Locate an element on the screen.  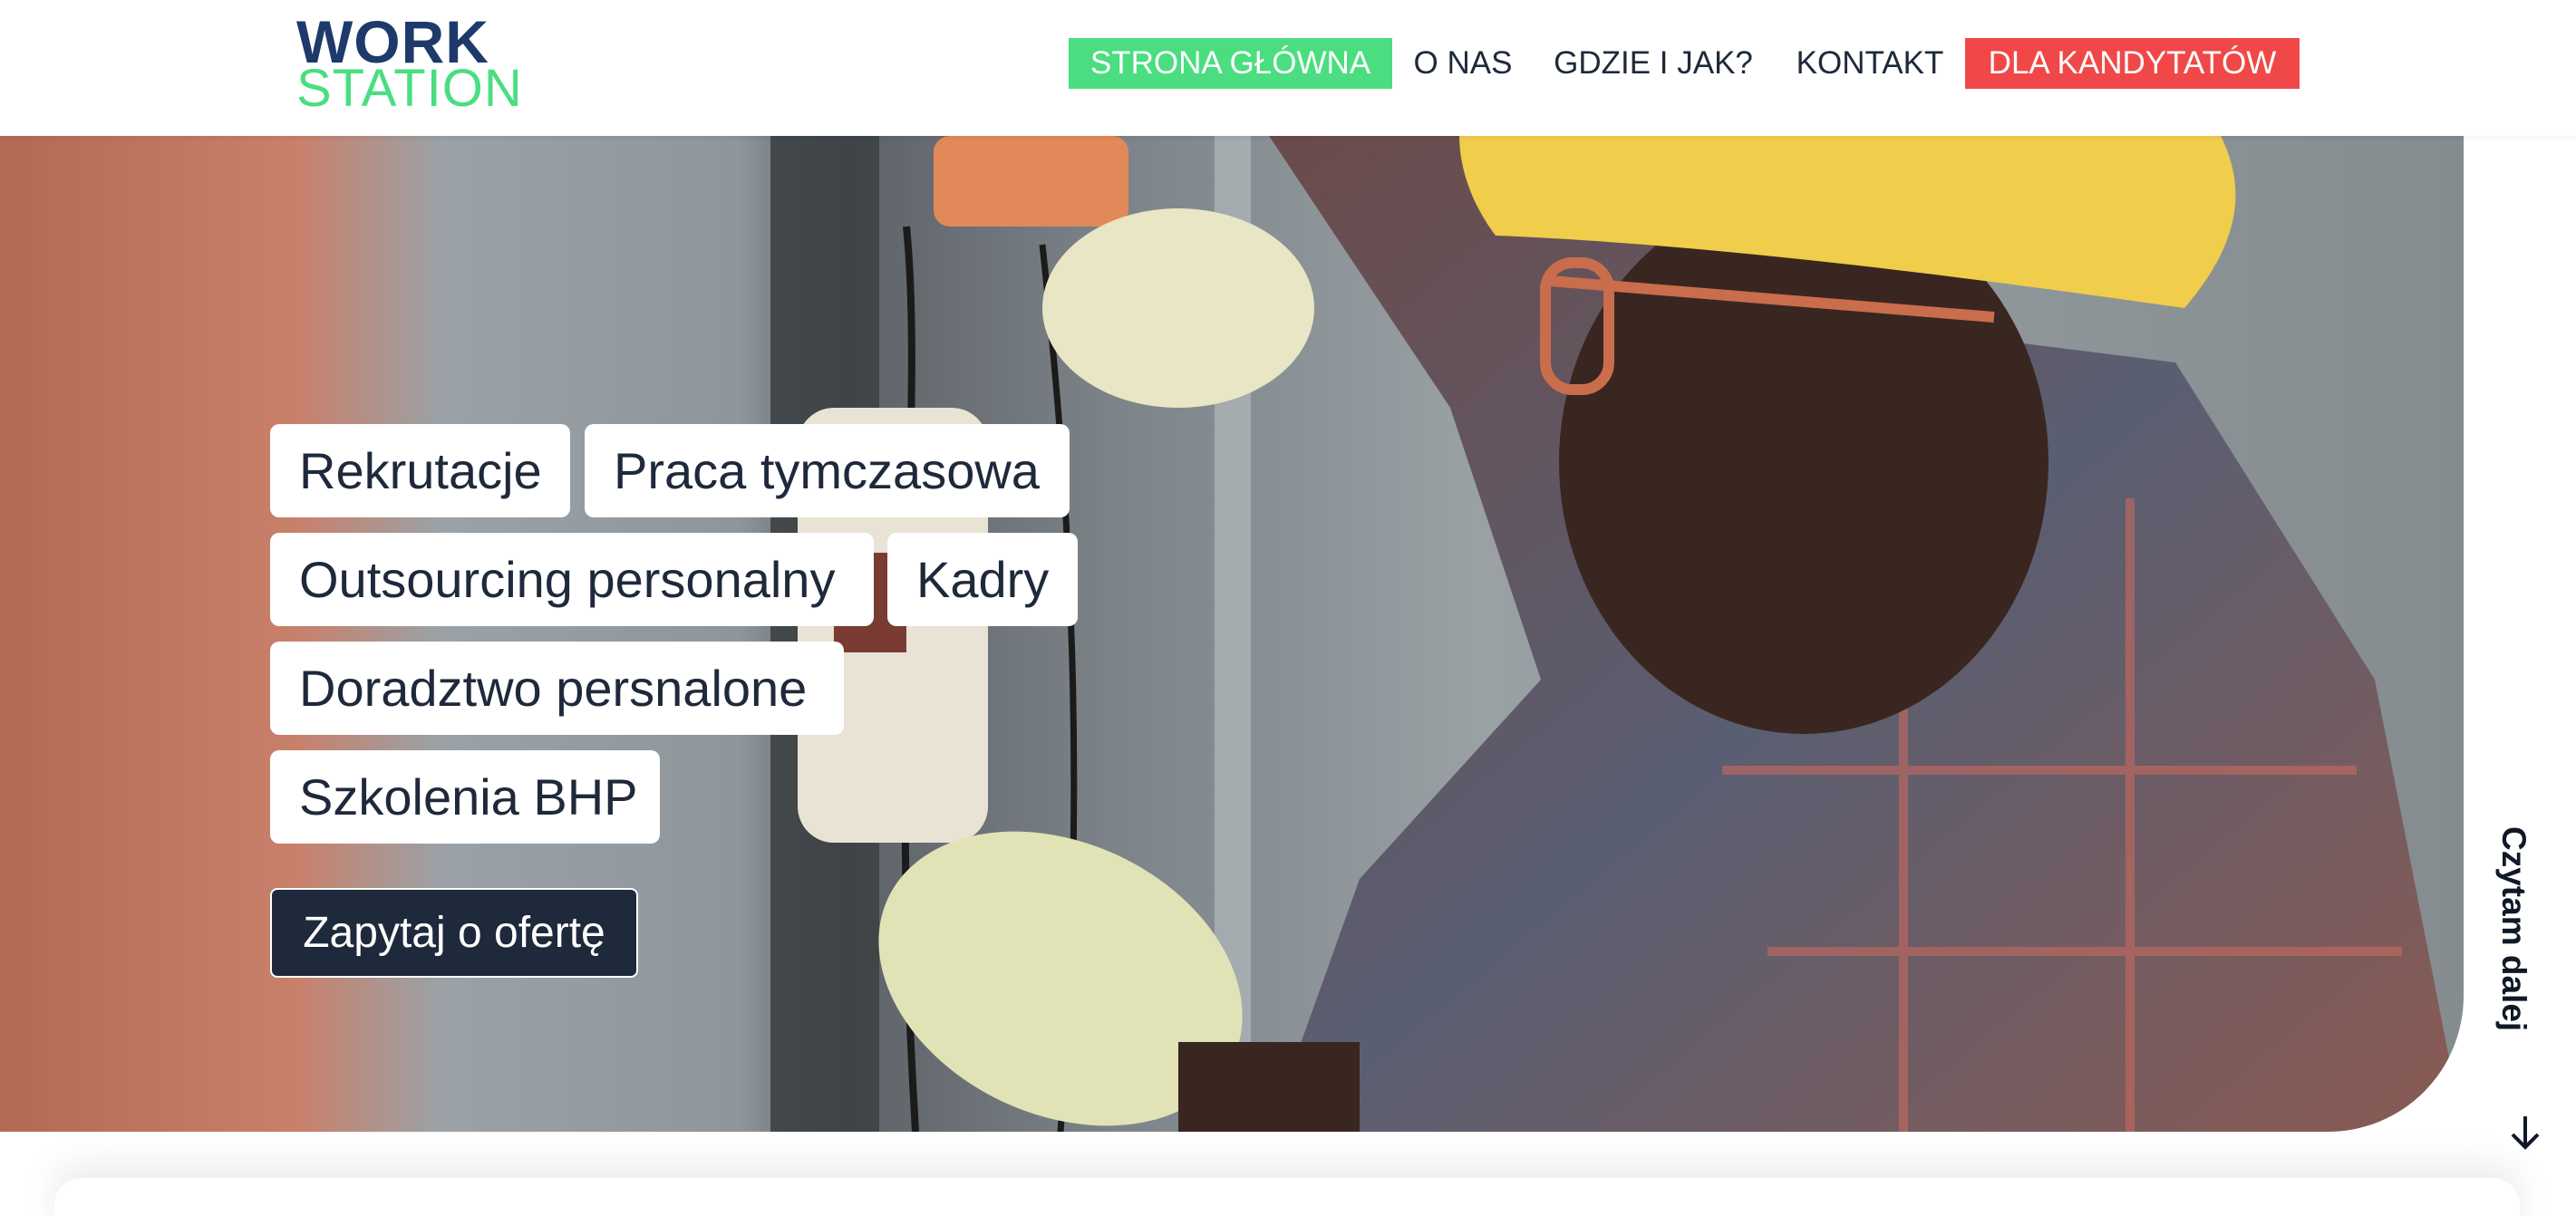
ask-for-offer-button: Zapytaj o ofertę is located at coordinates (454, 933).